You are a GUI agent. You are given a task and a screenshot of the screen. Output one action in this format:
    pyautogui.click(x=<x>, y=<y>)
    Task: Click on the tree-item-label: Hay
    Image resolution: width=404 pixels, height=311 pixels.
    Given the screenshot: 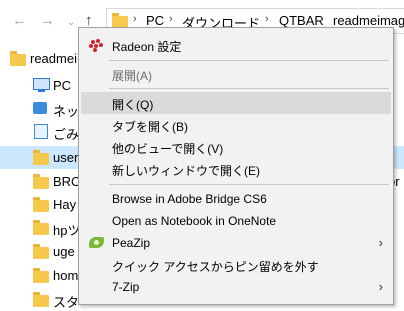 What is the action you would take?
    pyautogui.click(x=65, y=204)
    